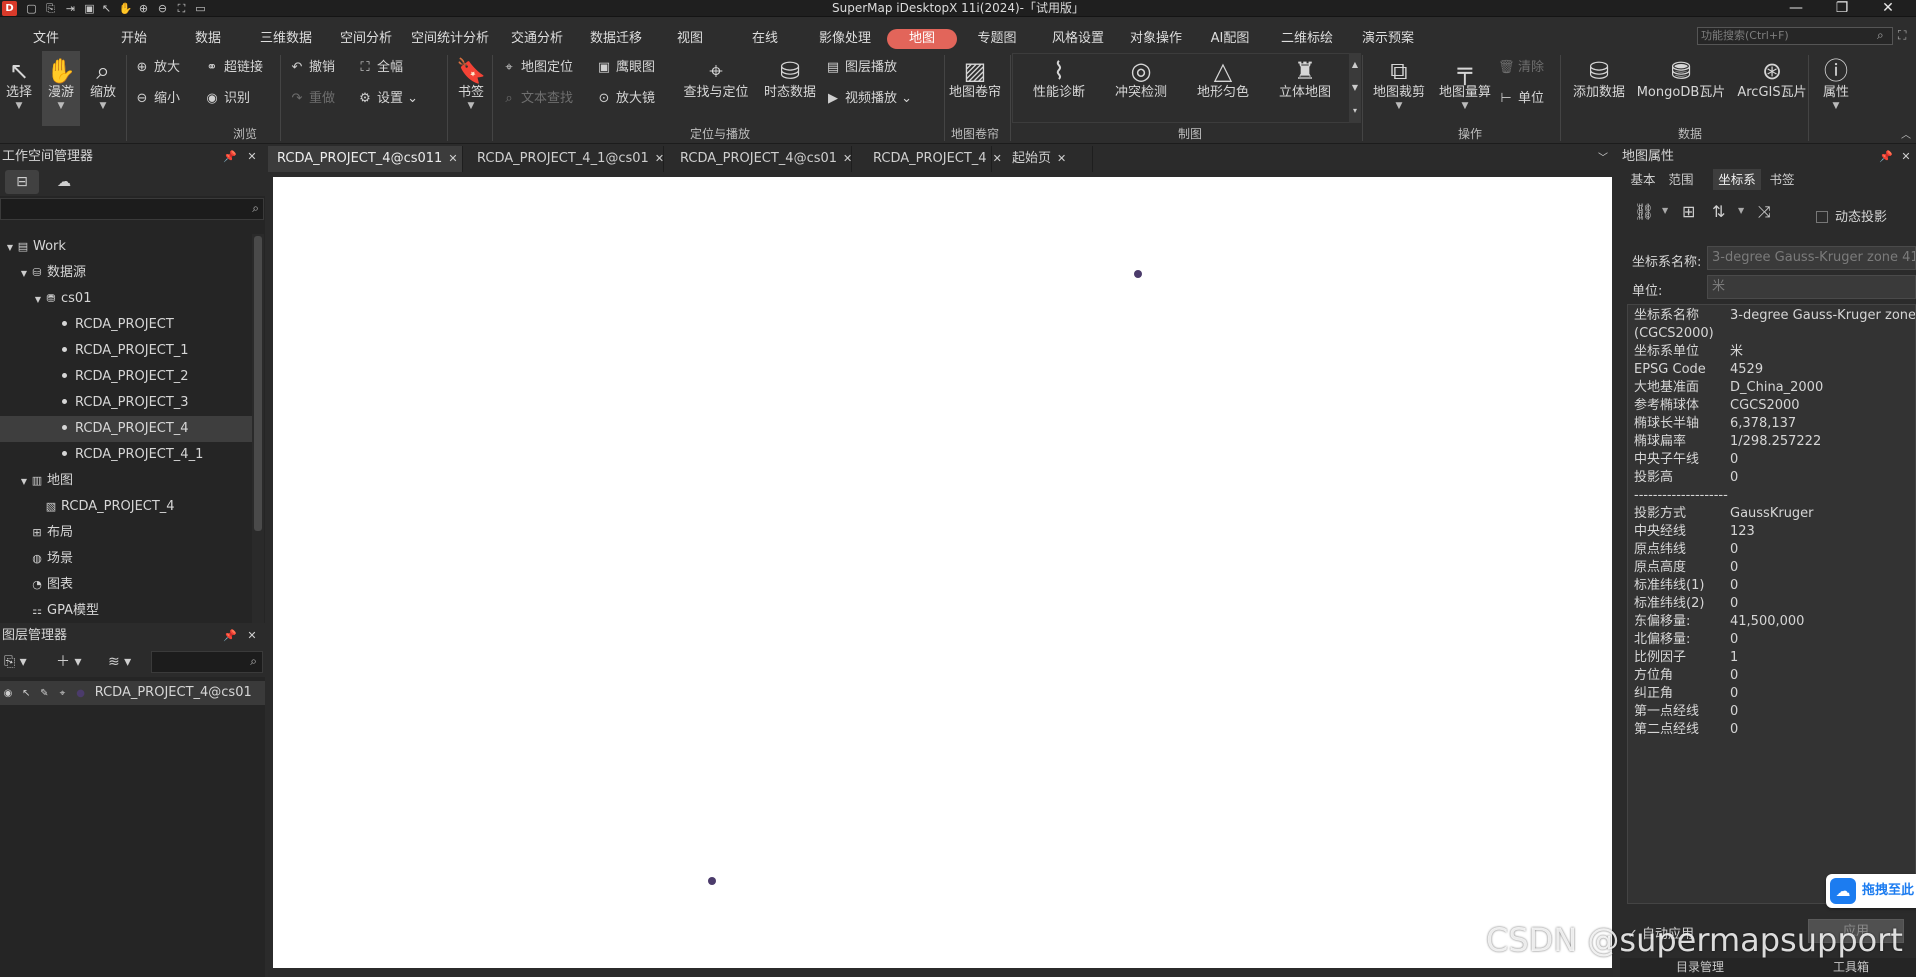  Describe the element at coordinates (68, 662) in the screenshot. I see `add-layer-icon: ＋ ▾` at that location.